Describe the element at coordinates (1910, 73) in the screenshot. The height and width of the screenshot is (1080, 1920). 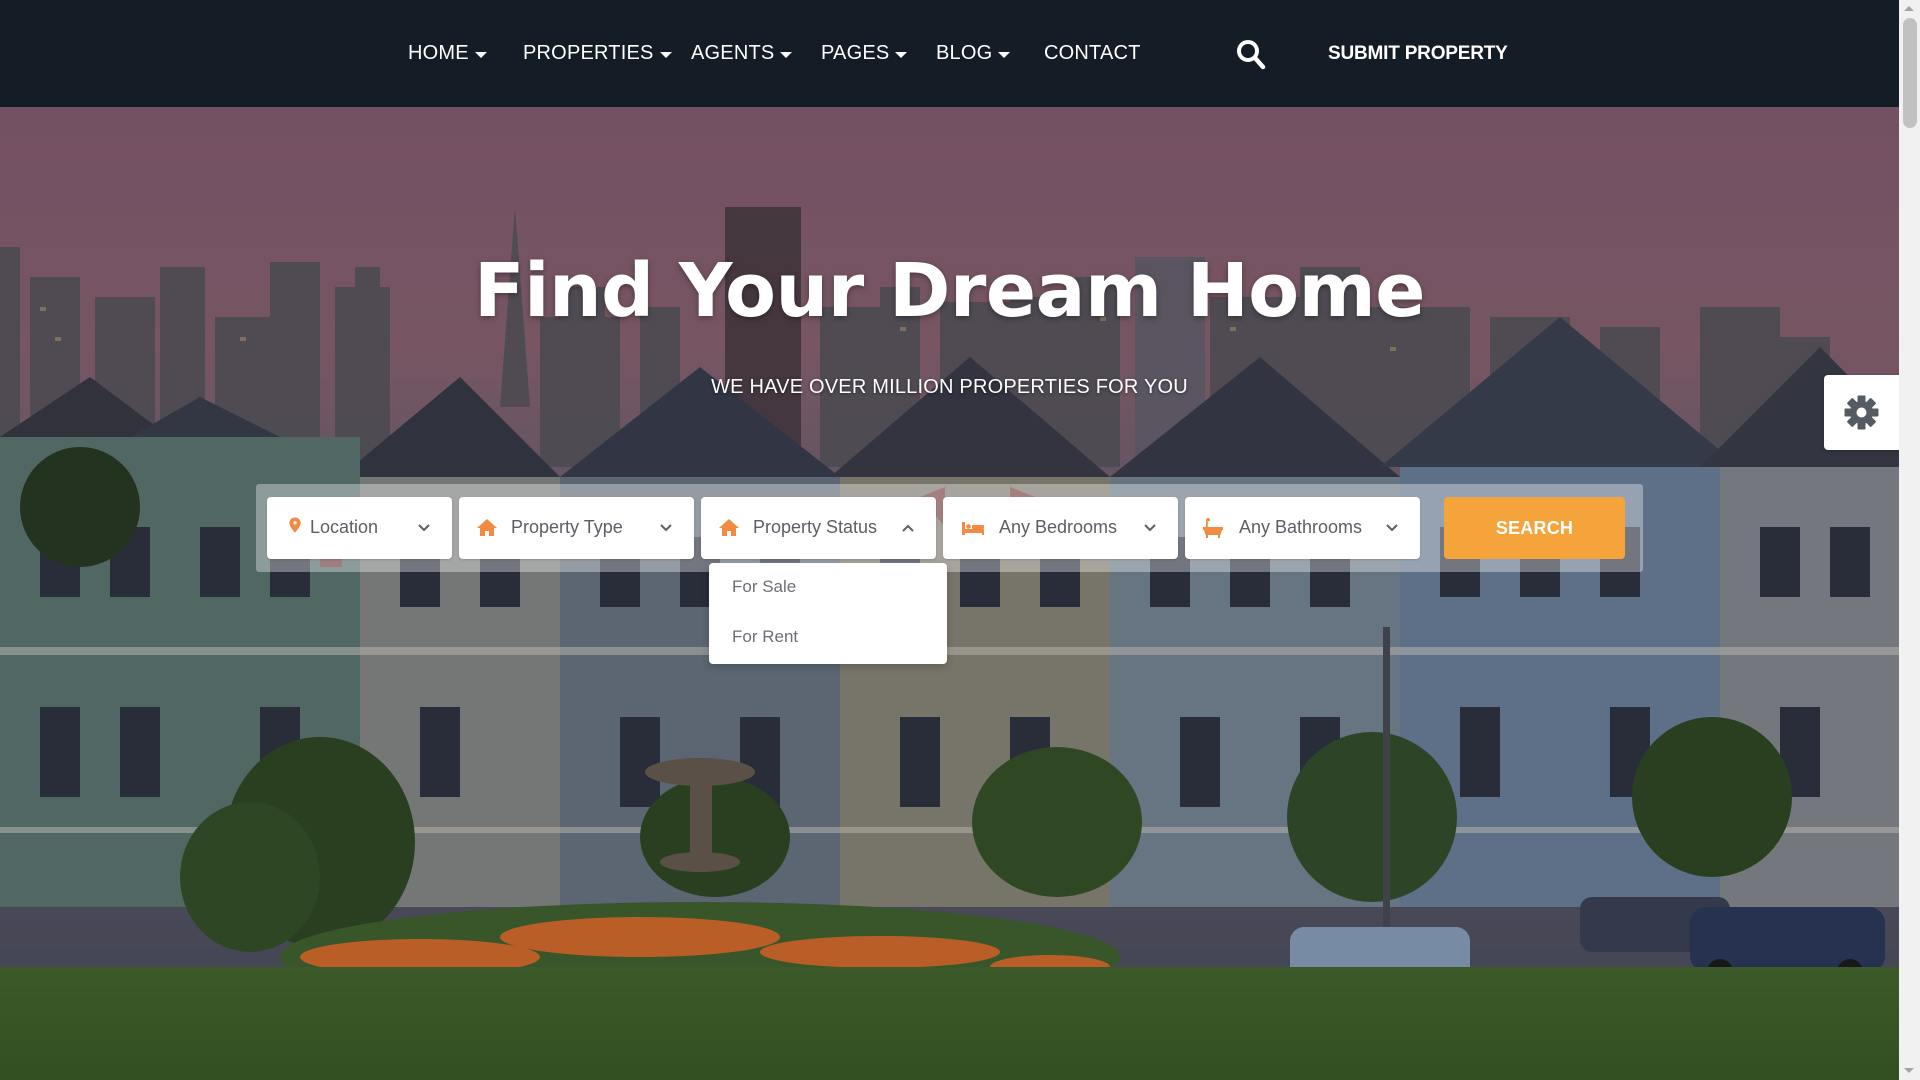
I see `scrollbar-thumb` at that location.